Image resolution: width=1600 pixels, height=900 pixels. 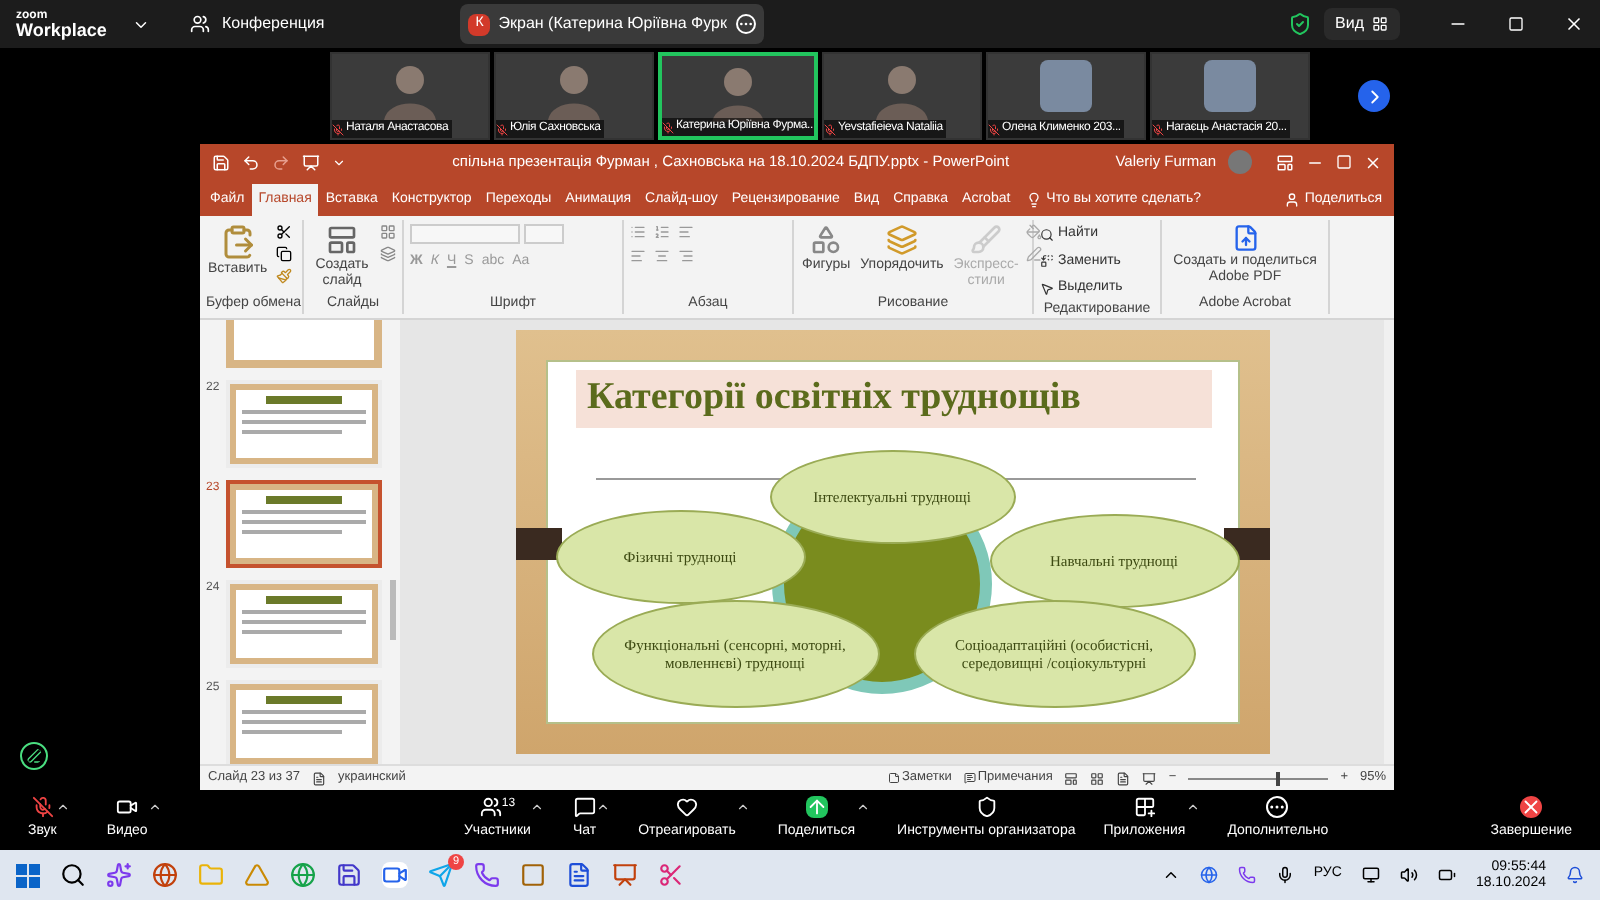 What do you see at coordinates (834, 398) in the screenshot?
I see `slide-title: Категорії освітніх труднощів` at bounding box center [834, 398].